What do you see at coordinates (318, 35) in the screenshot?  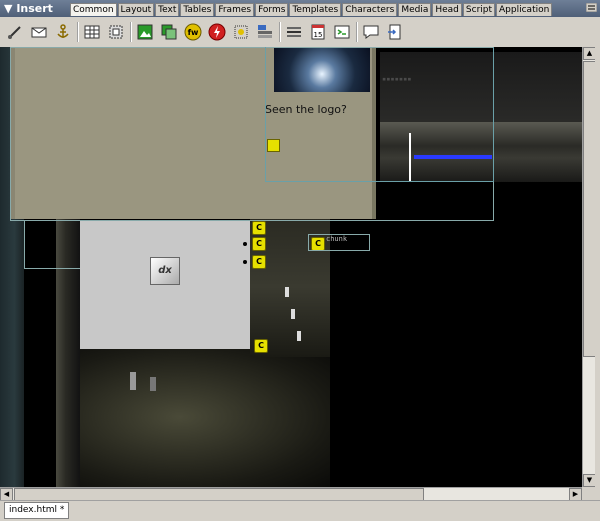 I see `svg-text: 15` at bounding box center [318, 35].